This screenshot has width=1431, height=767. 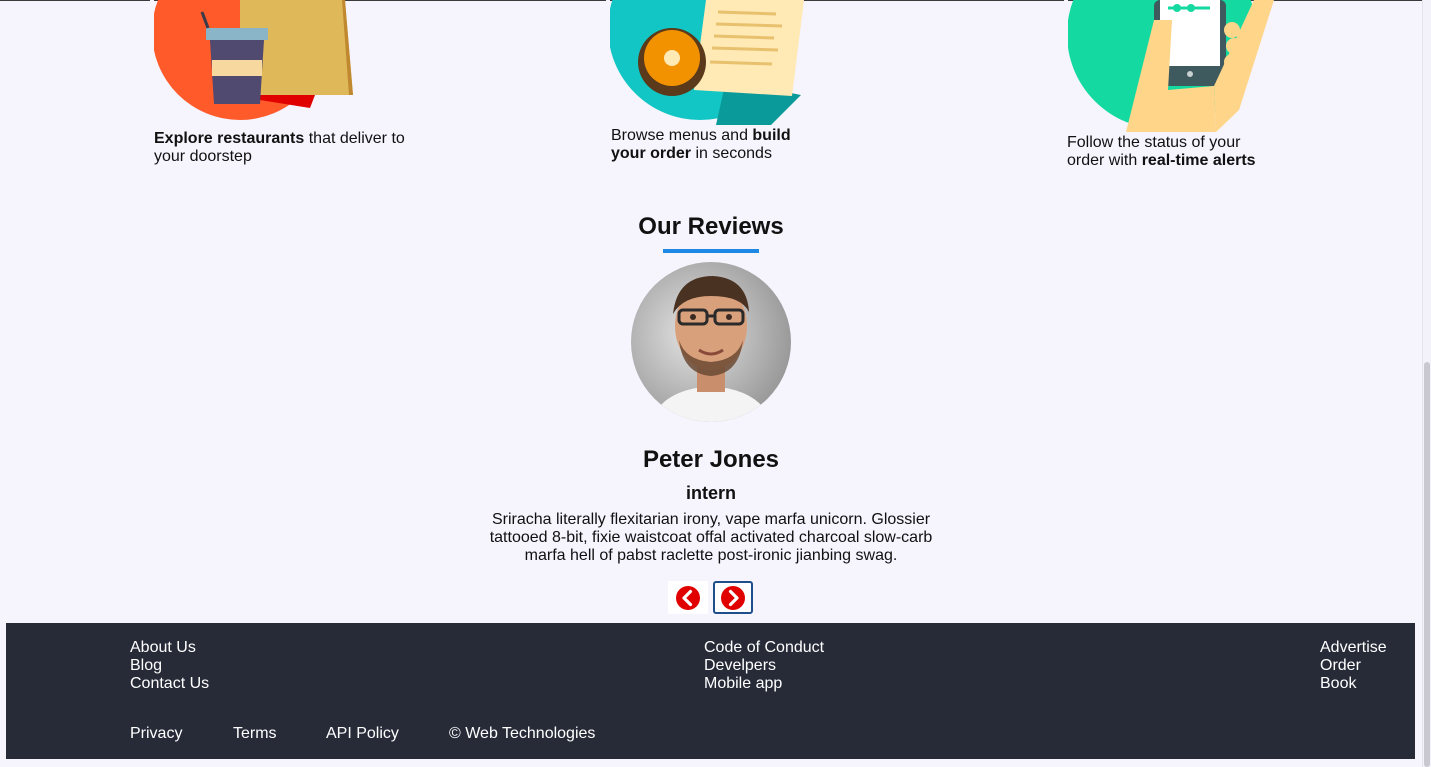 I want to click on footer-link-developers: Develpers, so click(x=764, y=666).